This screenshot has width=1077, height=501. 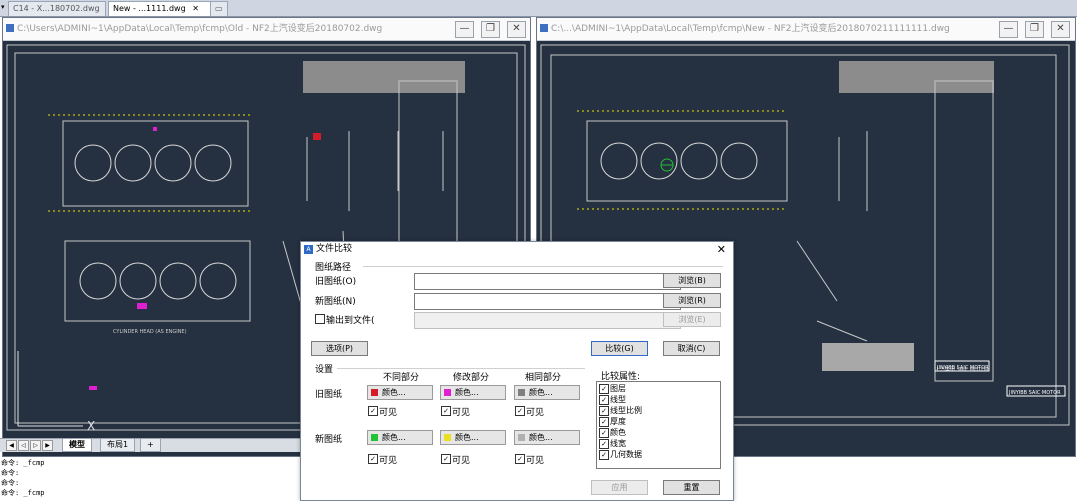 I want to click on doc-tab-old: C14 - X...180702.dwg, so click(x=57, y=8).